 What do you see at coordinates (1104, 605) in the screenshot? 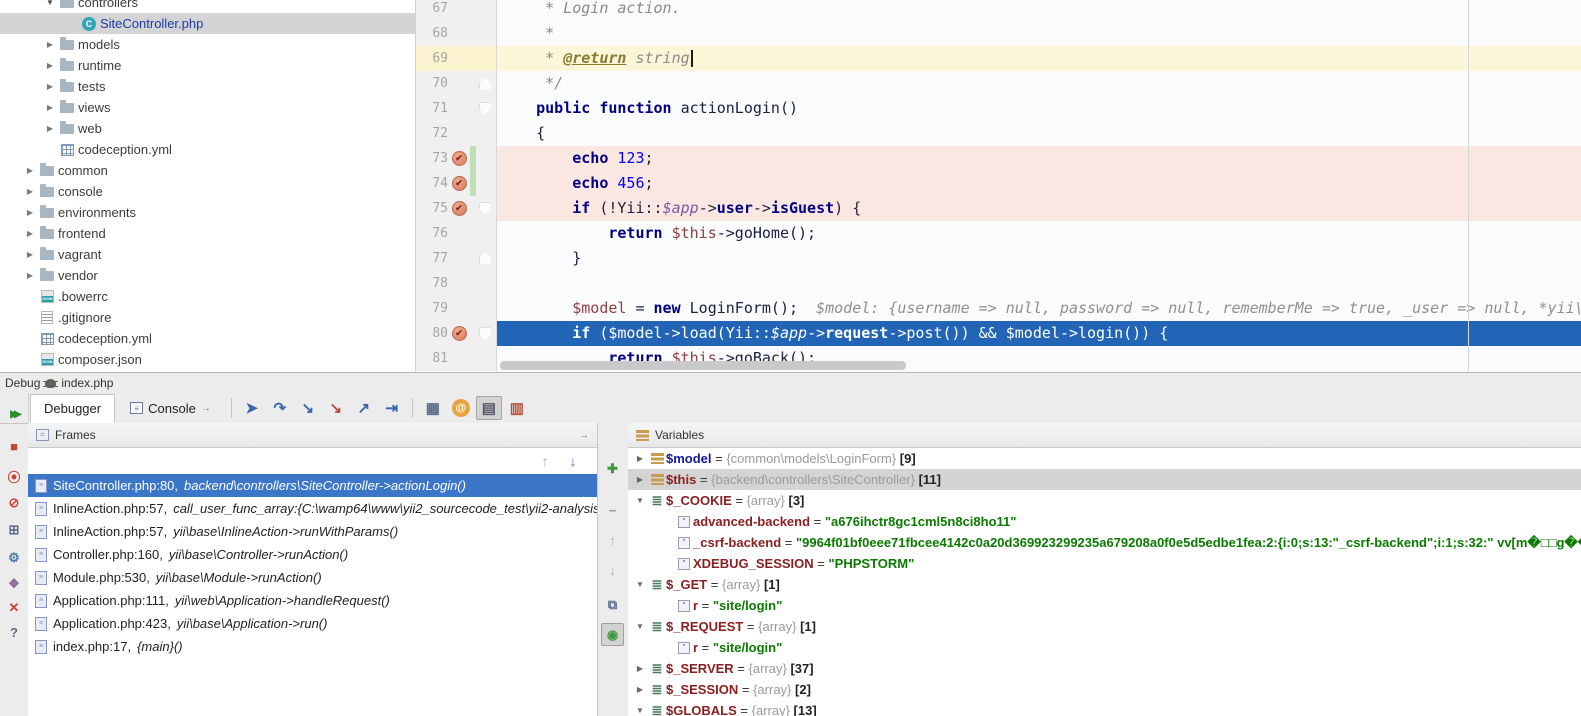
I see `variable-row: " r = "site/login"` at bounding box center [1104, 605].